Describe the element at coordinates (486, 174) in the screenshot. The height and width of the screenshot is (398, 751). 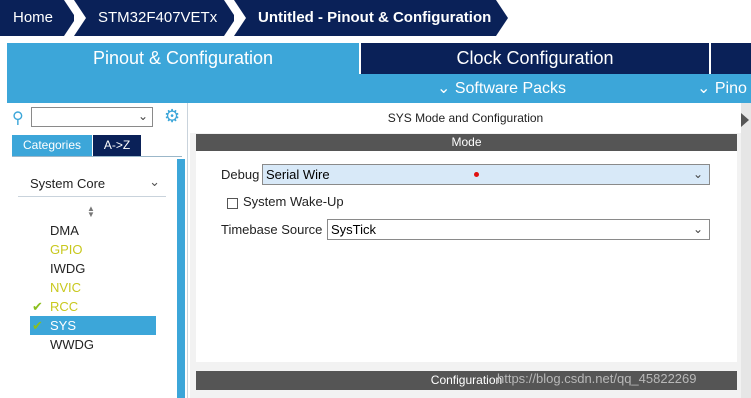
I see `debug-select: Serial Wire ⌄` at that location.